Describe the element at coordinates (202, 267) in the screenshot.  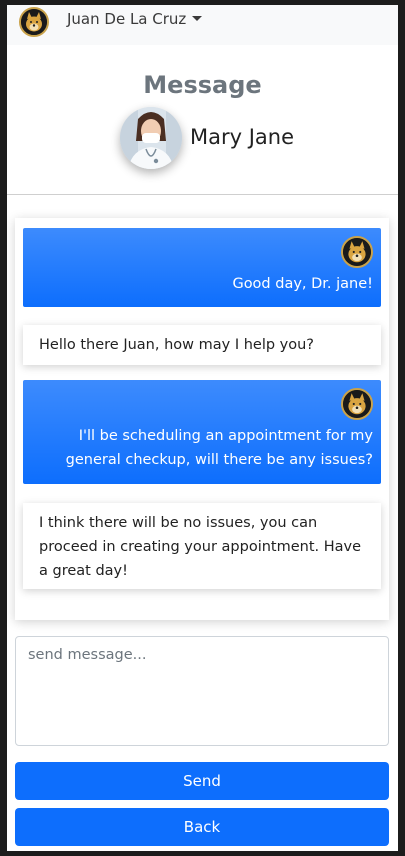
I see `outgoing-message: Good day, Dr. jane!` at that location.